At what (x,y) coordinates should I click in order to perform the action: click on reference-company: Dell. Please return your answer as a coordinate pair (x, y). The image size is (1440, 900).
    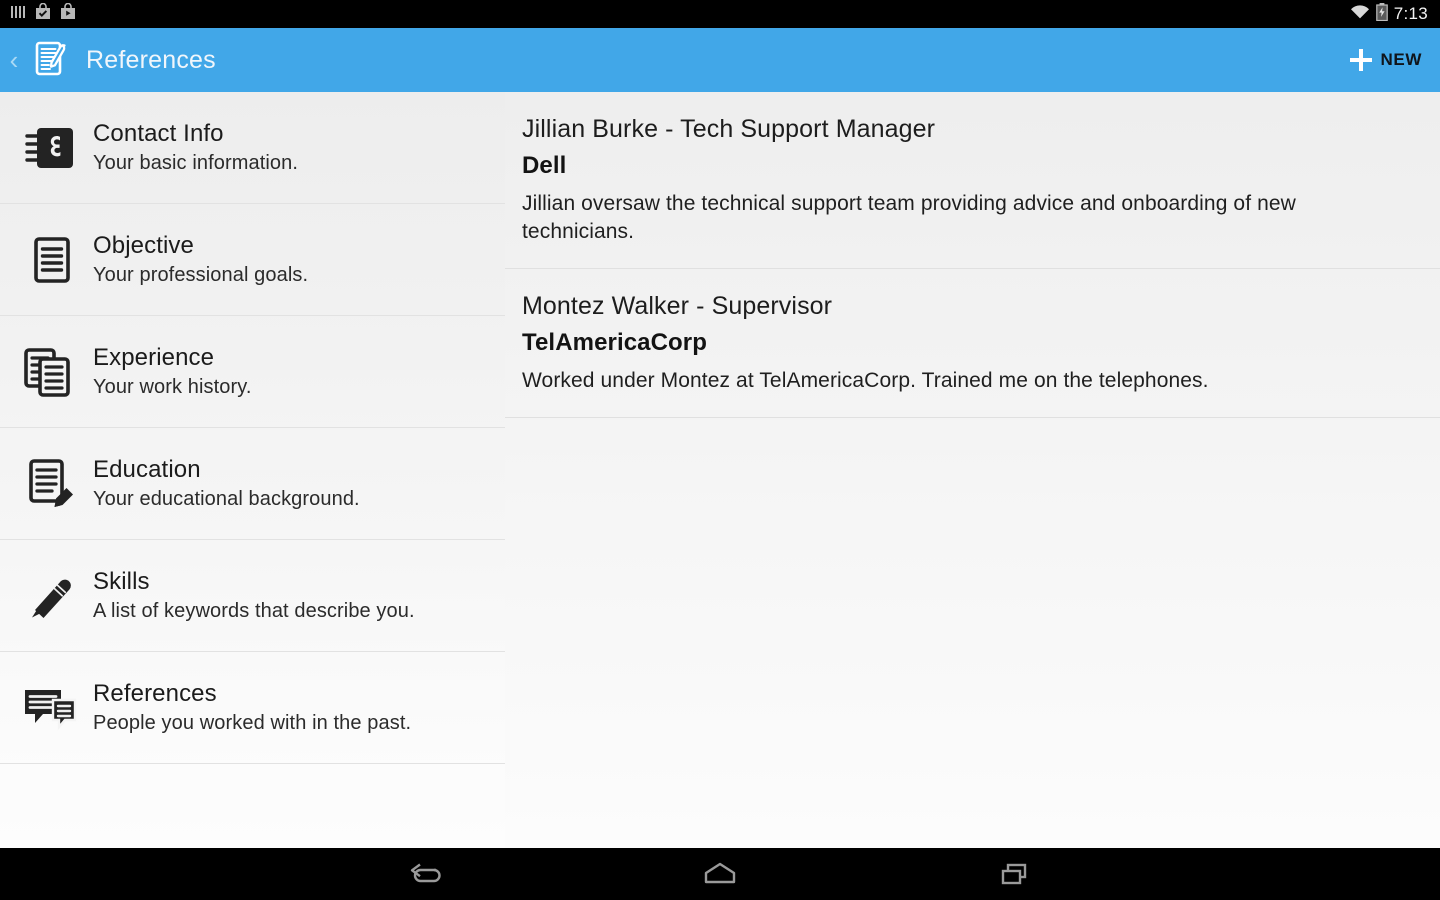
    Looking at the image, I should click on (544, 166).